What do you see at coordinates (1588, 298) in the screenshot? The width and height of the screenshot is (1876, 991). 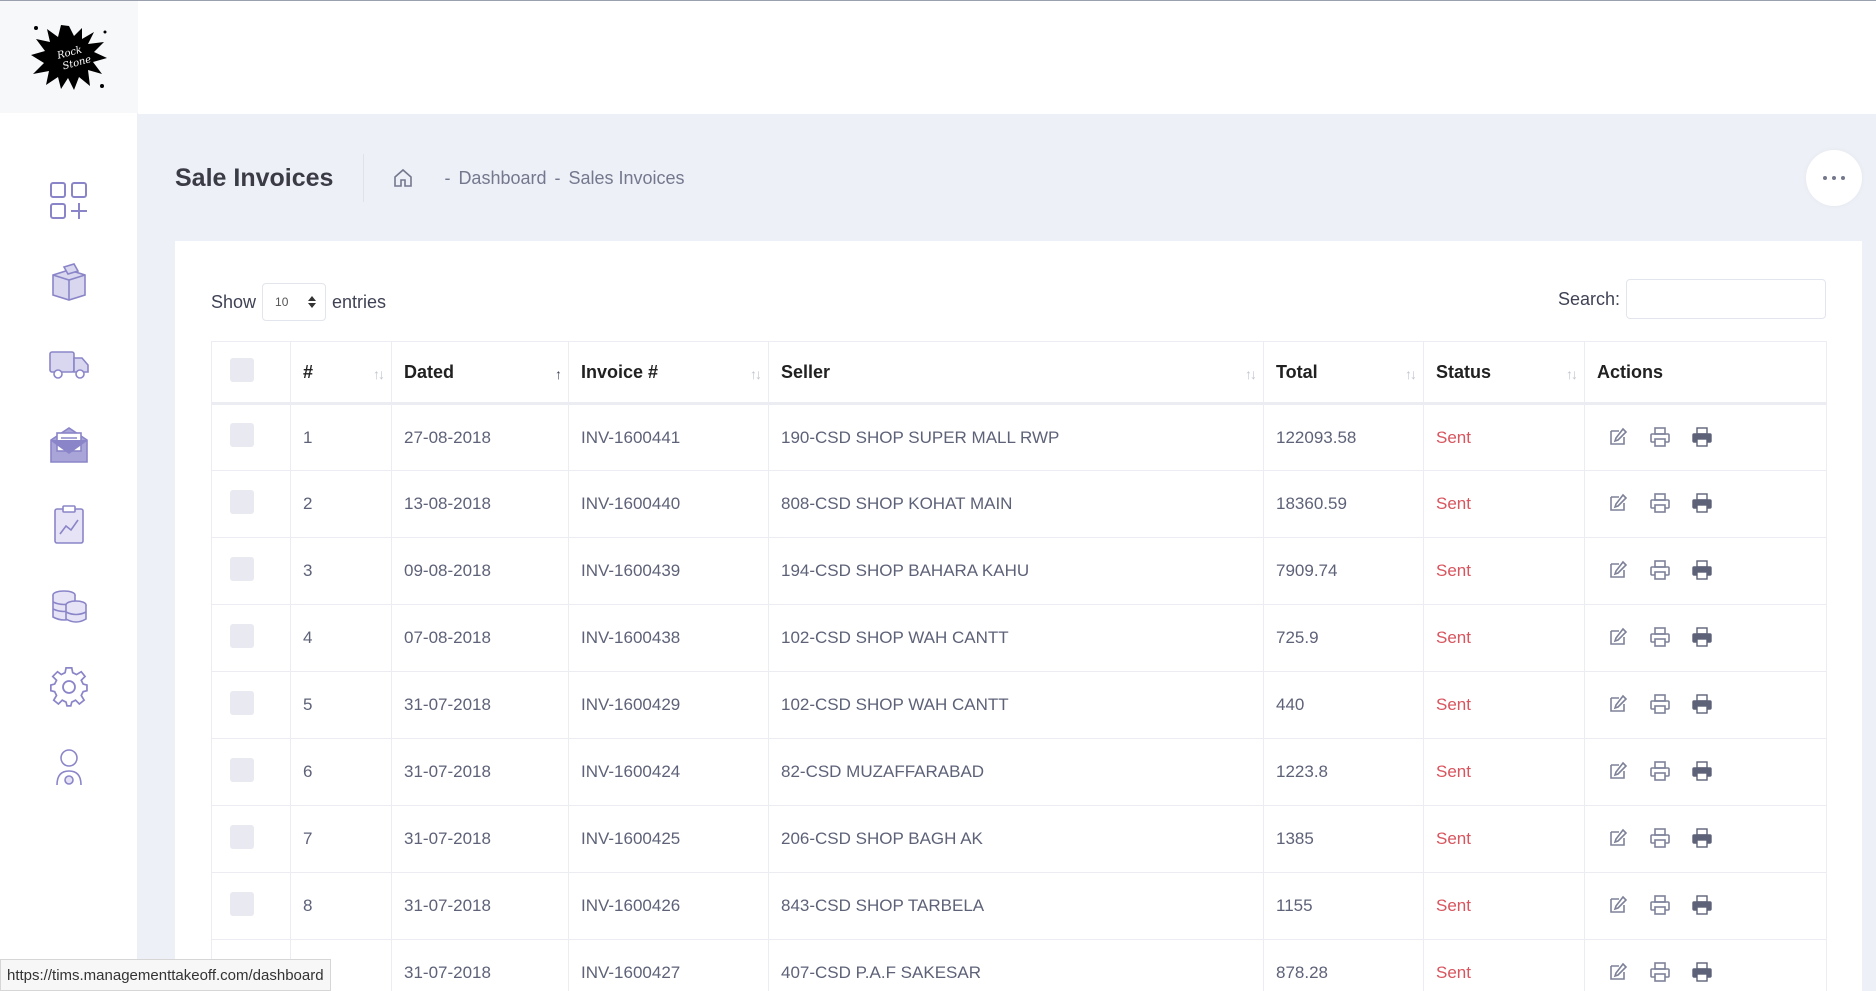 I see `search-label: Search:` at bounding box center [1588, 298].